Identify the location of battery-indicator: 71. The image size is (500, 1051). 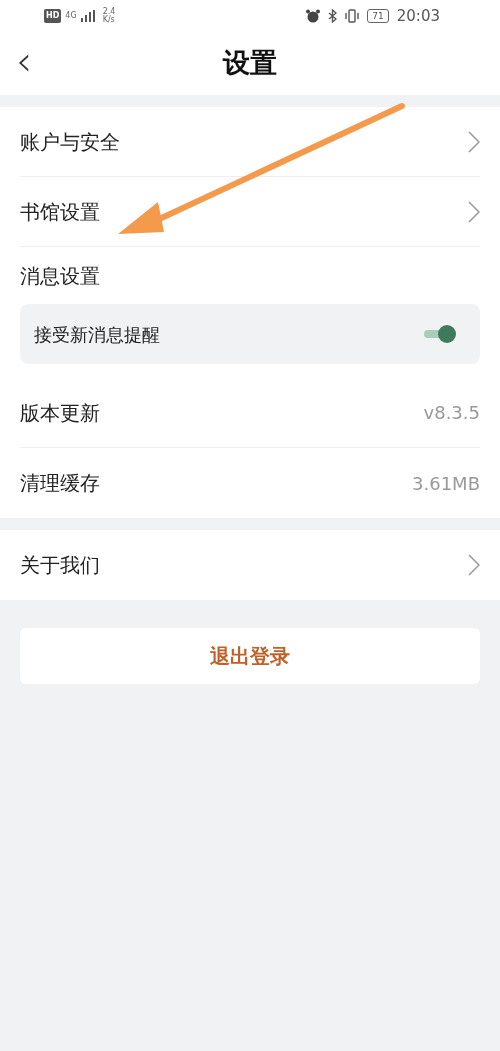
(378, 16).